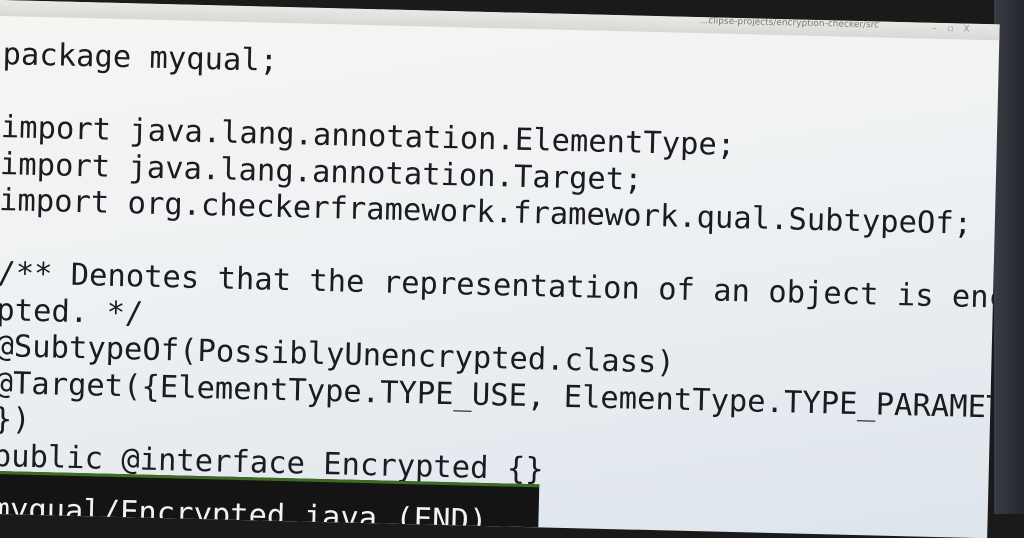  I want to click on close-icon: X, so click(966, 30).